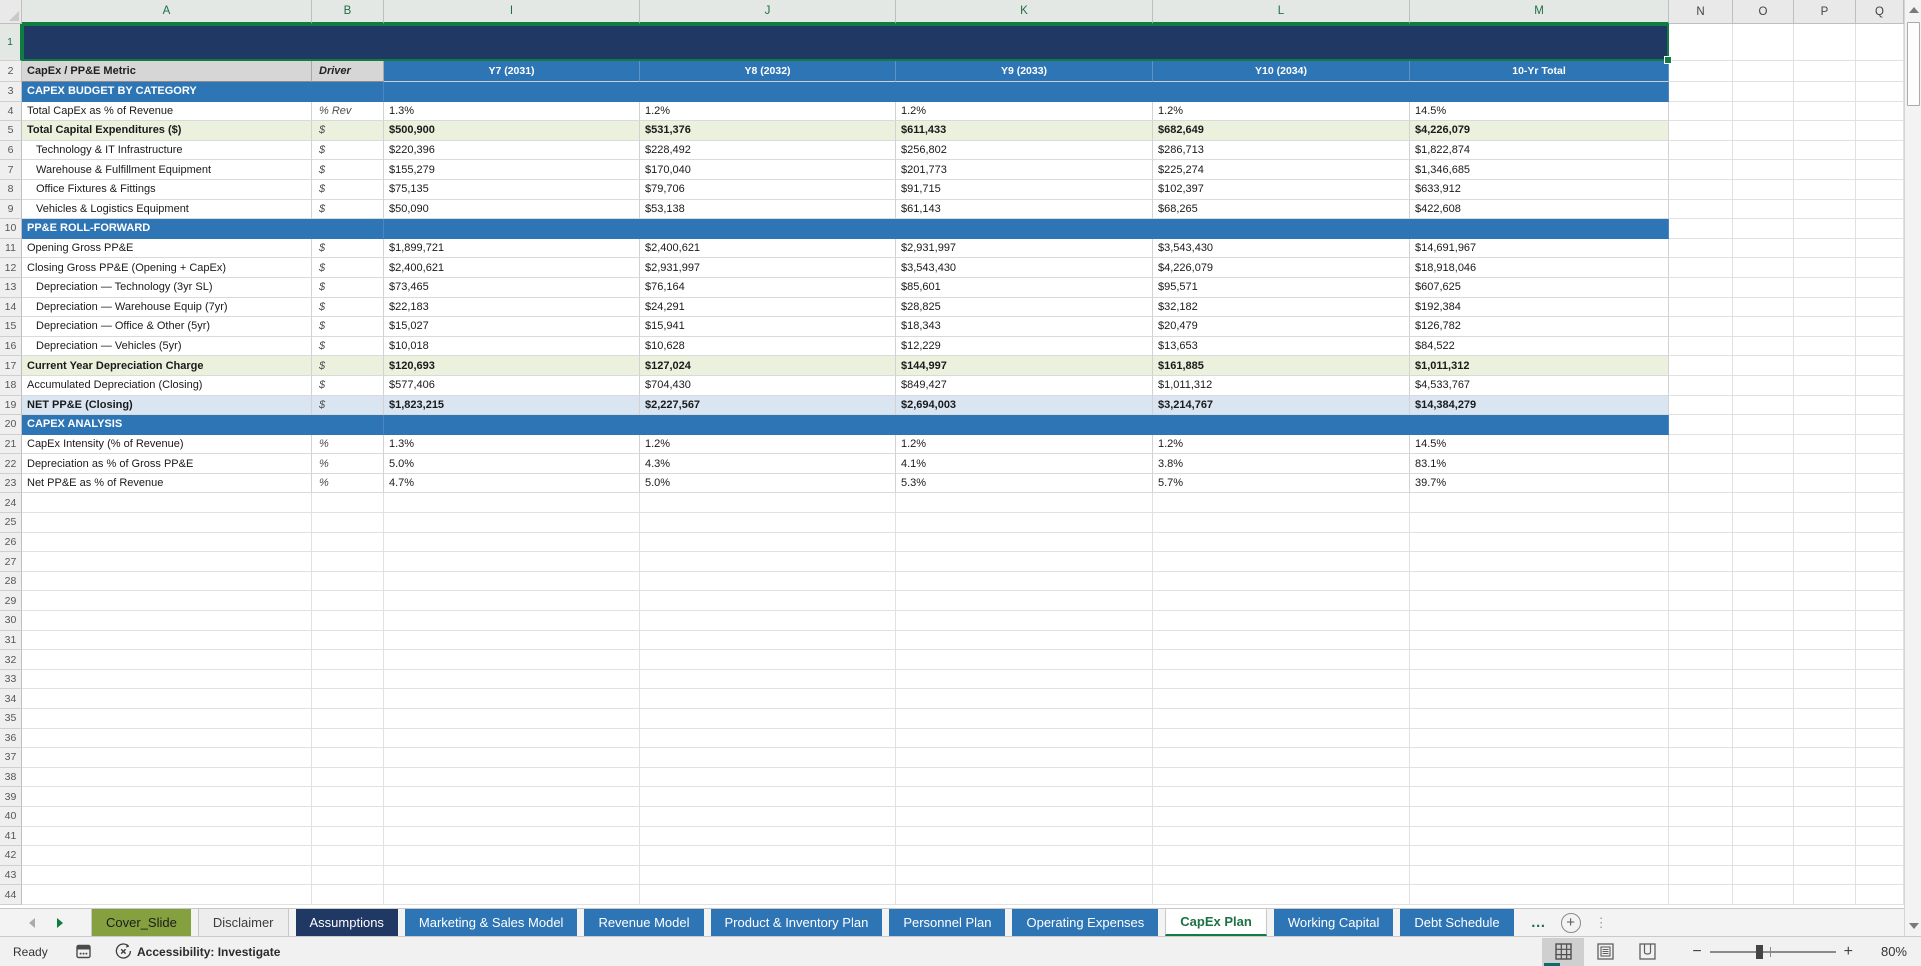 Image resolution: width=1921 pixels, height=966 pixels. I want to click on cell-Q28, so click(1880, 581).